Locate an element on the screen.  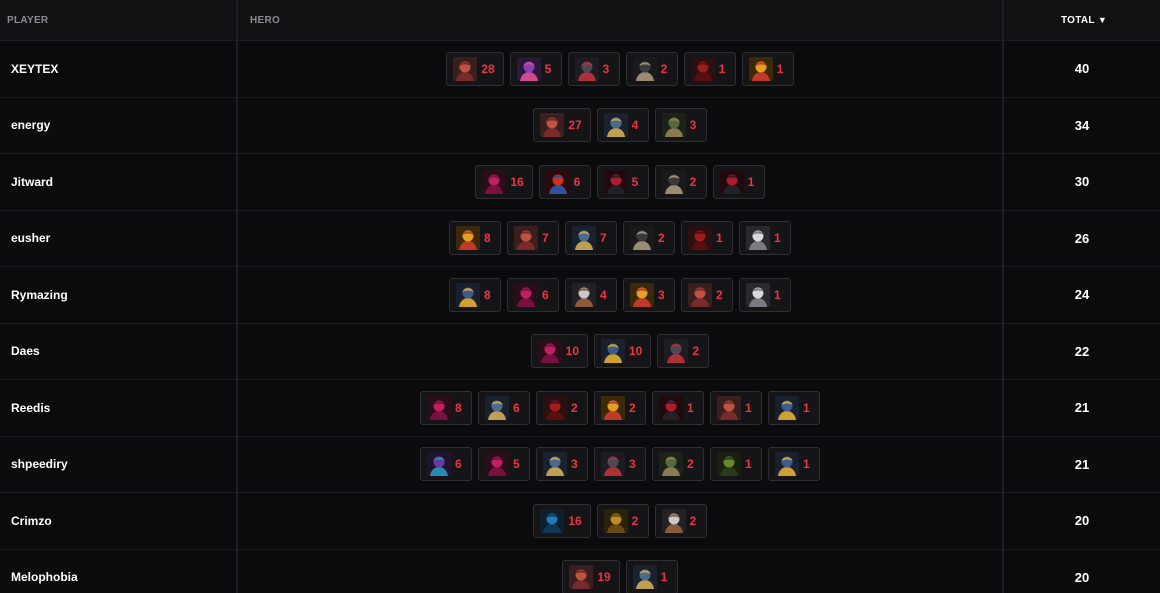
player-column-header: PLAYER is located at coordinates (119, 20).